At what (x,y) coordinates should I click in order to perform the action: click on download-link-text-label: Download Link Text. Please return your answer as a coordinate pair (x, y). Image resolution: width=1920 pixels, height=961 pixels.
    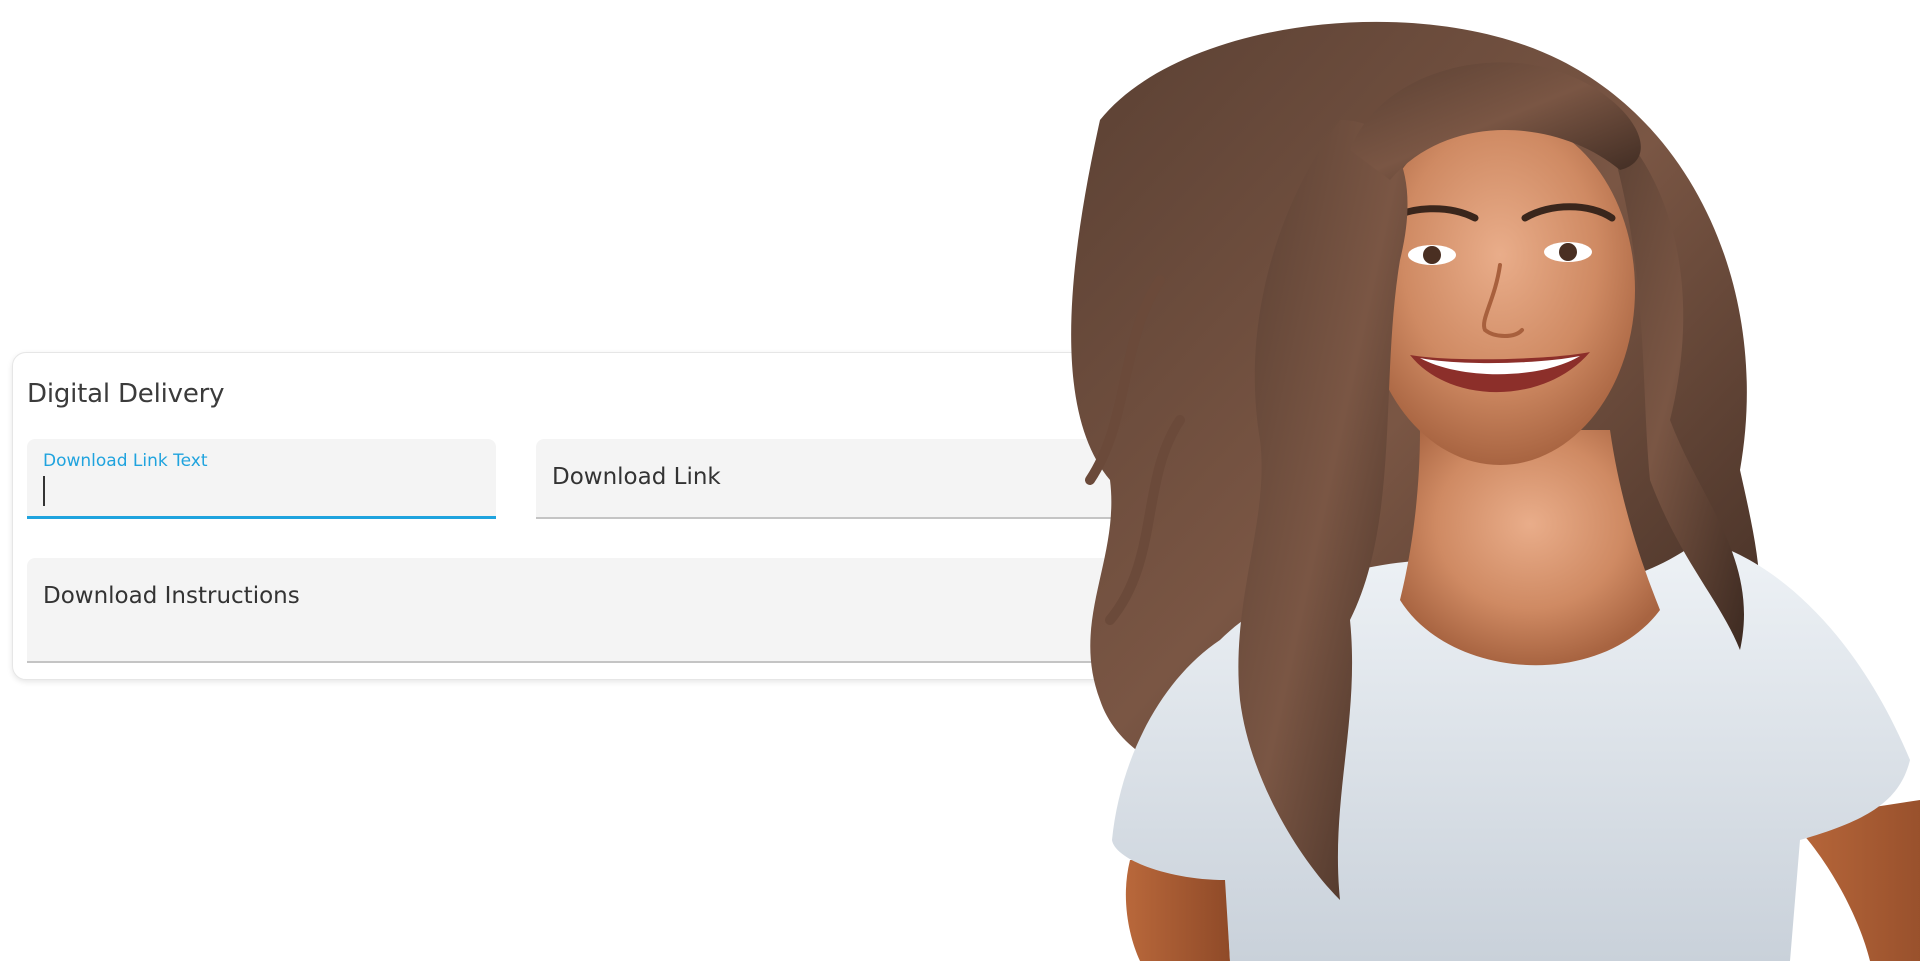
    Looking at the image, I should click on (125, 461).